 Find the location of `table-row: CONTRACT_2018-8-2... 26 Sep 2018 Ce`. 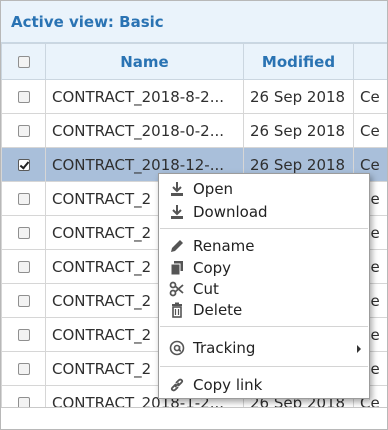

table-row: CONTRACT_2018-8-2... 26 Sep 2018 Ce is located at coordinates (194, 96).